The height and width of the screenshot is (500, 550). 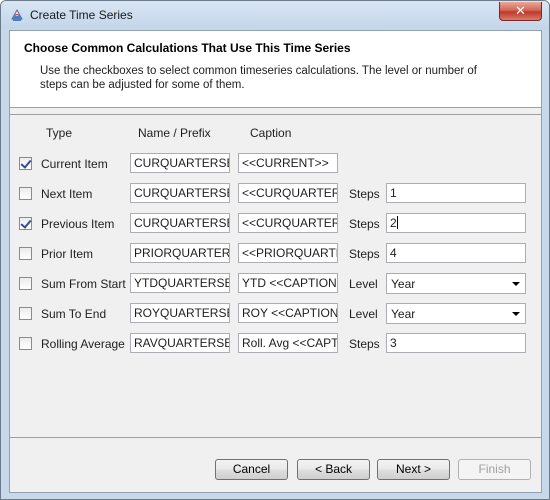 I want to click on row-label: Rolling Average, so click(x=83, y=344).